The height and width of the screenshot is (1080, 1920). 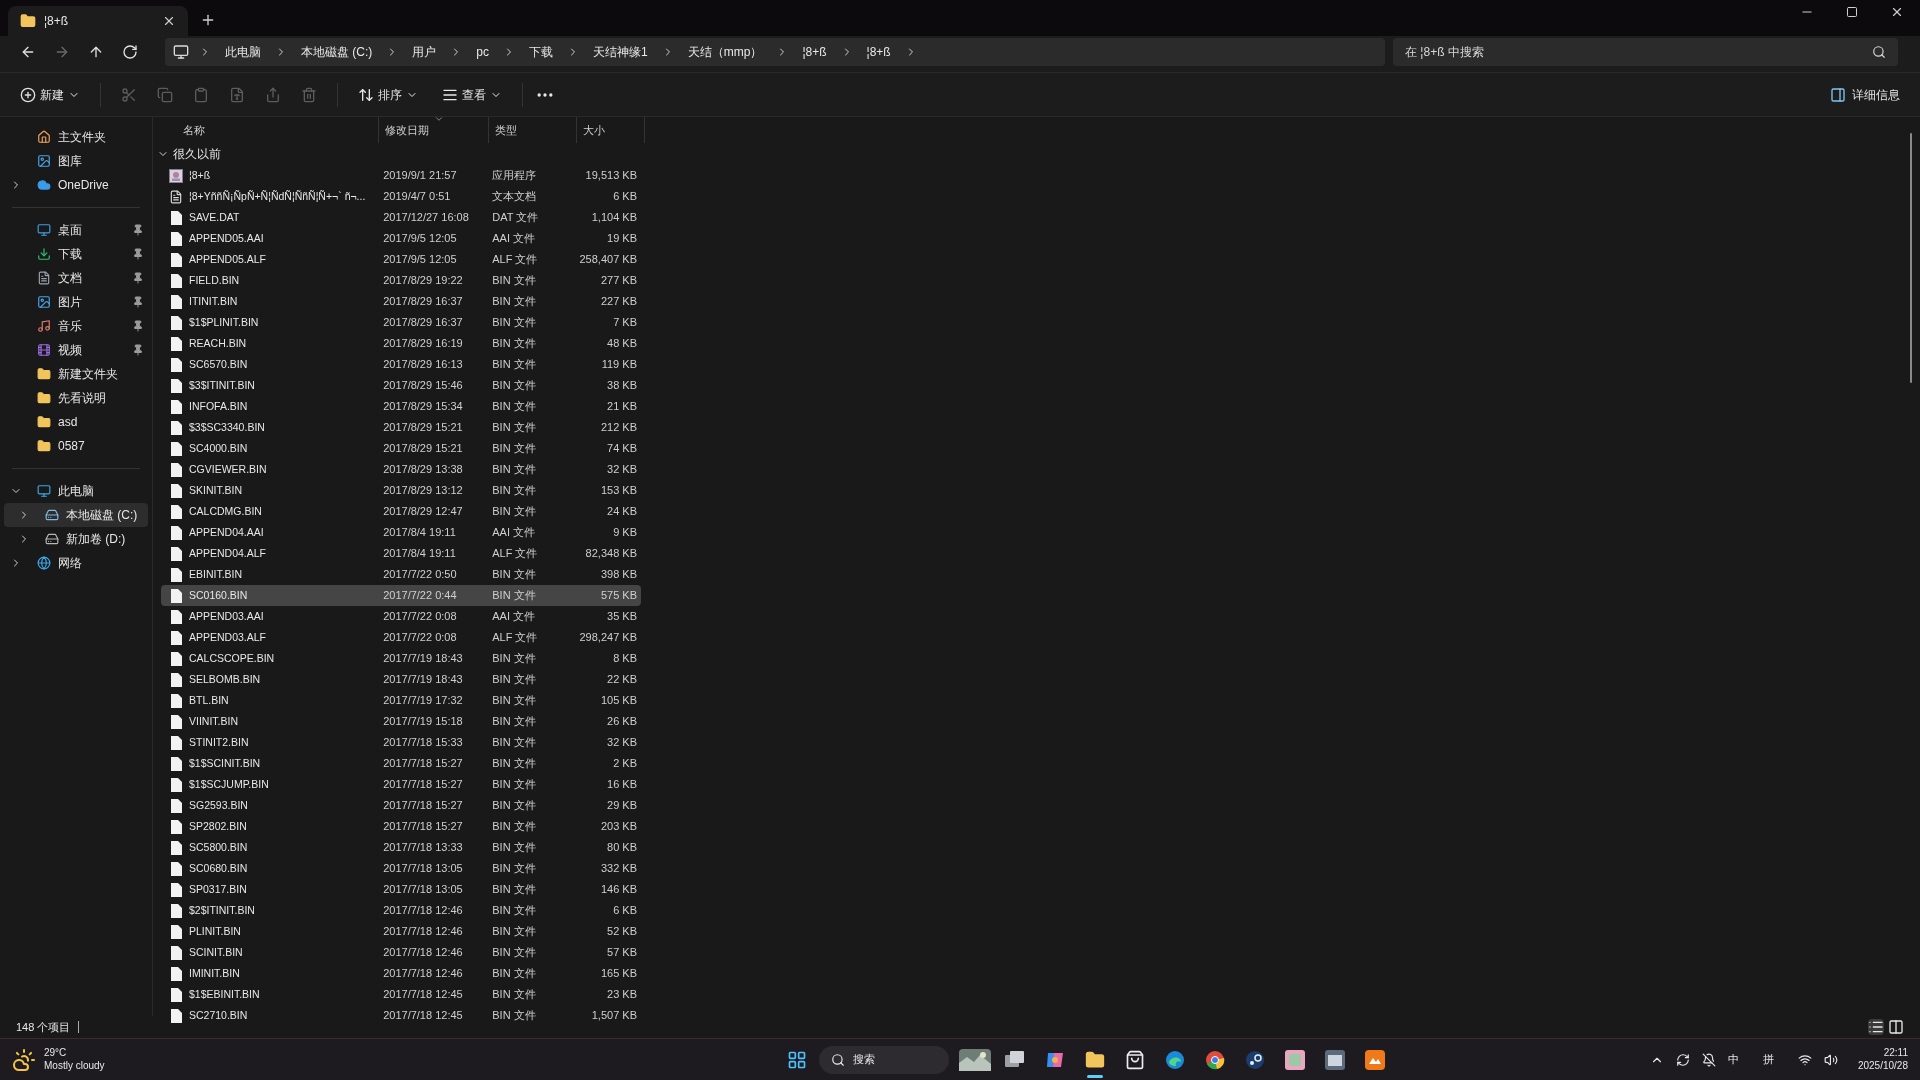 I want to click on widget-icon, so click(x=975, y=1059).